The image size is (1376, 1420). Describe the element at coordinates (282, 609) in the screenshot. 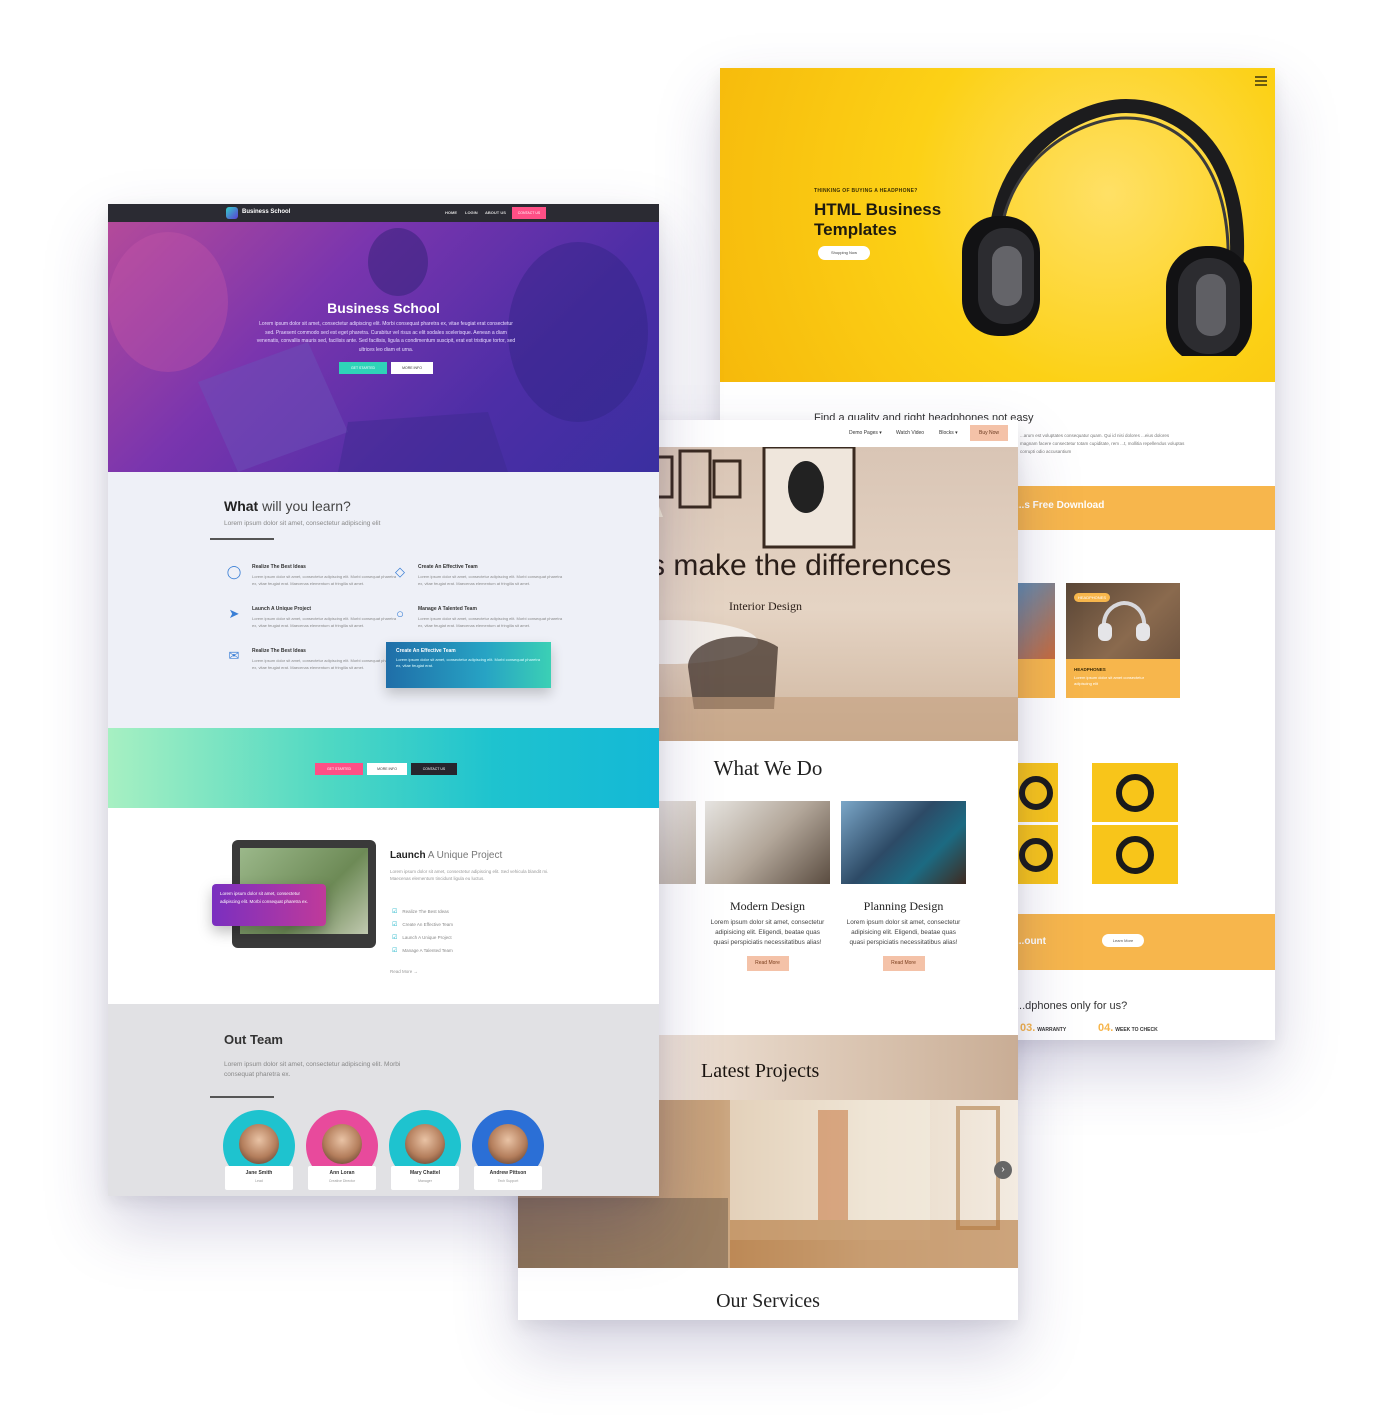

I see `feature-title: Launch A Unique Project` at that location.